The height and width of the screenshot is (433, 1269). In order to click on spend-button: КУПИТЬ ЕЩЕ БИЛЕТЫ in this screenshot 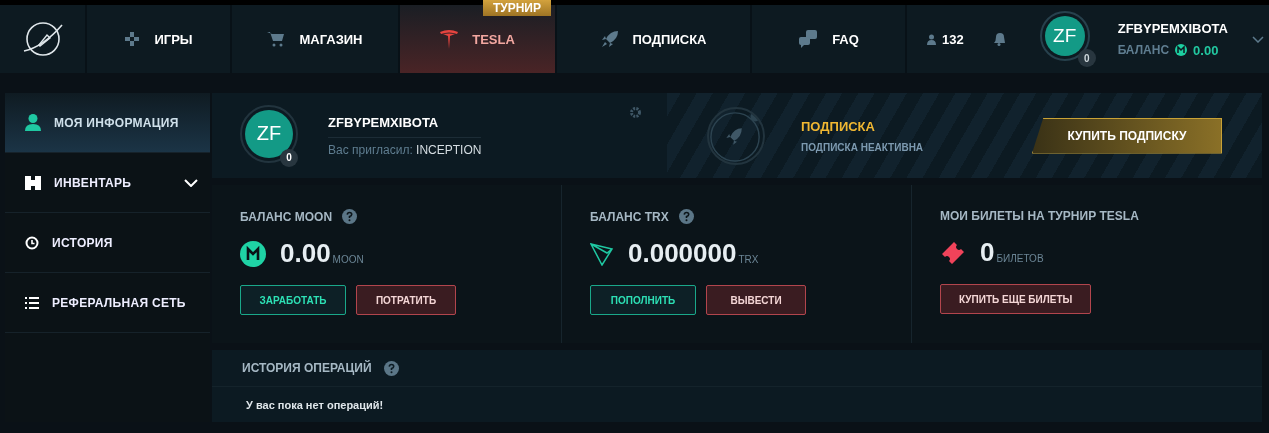, I will do `click(1016, 299)`.